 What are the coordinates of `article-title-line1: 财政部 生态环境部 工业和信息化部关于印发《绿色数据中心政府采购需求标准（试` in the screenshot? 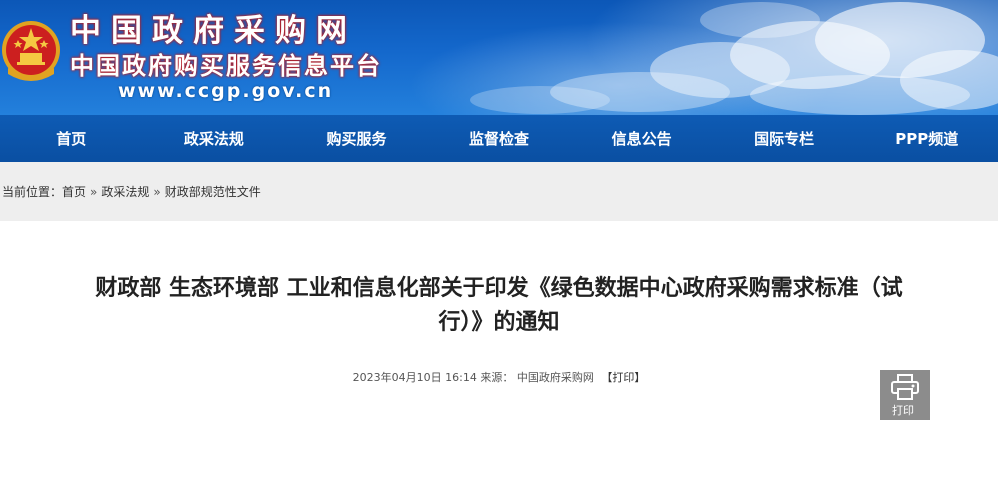 It's located at (499, 288).